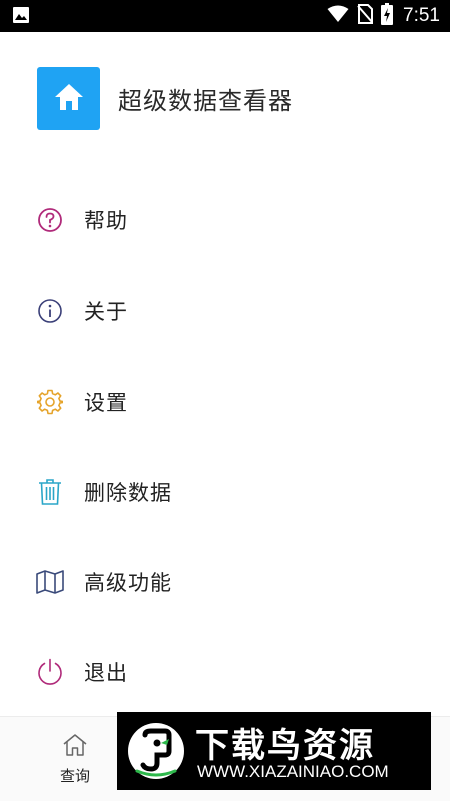  Describe the element at coordinates (50, 220) in the screenshot. I see `help-icon` at that location.